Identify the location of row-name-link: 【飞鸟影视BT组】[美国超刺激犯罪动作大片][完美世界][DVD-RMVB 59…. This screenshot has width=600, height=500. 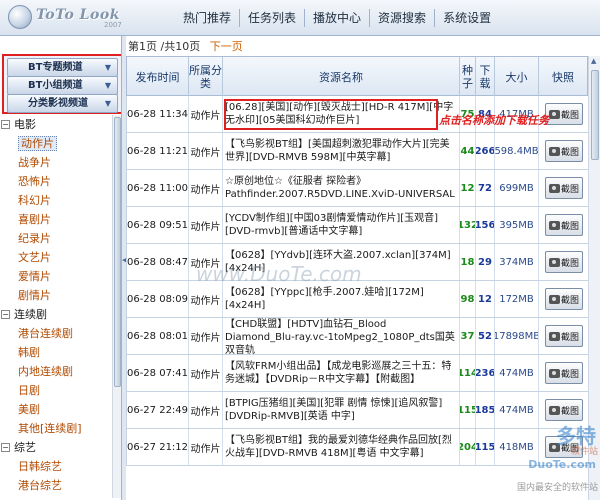
(341, 151).